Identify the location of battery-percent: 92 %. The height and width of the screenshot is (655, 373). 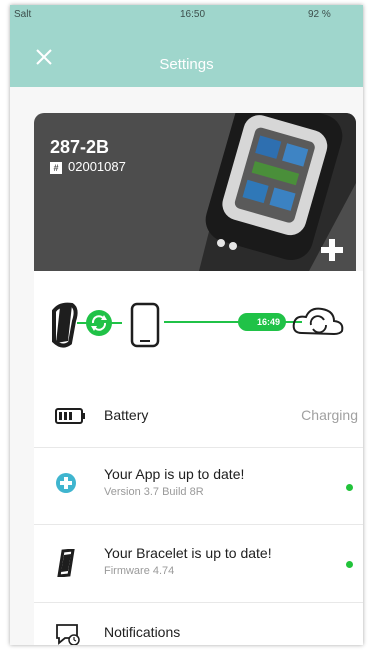
(319, 14).